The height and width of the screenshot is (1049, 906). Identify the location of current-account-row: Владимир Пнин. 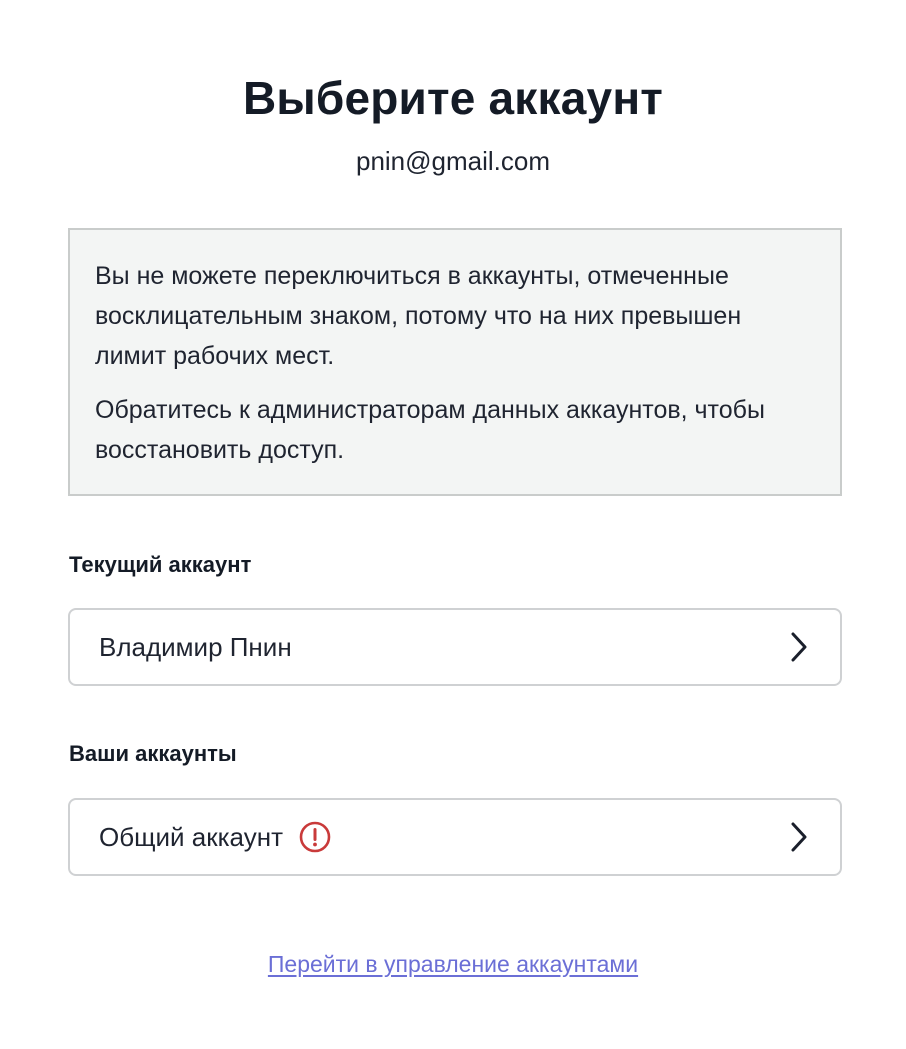
(455, 647).